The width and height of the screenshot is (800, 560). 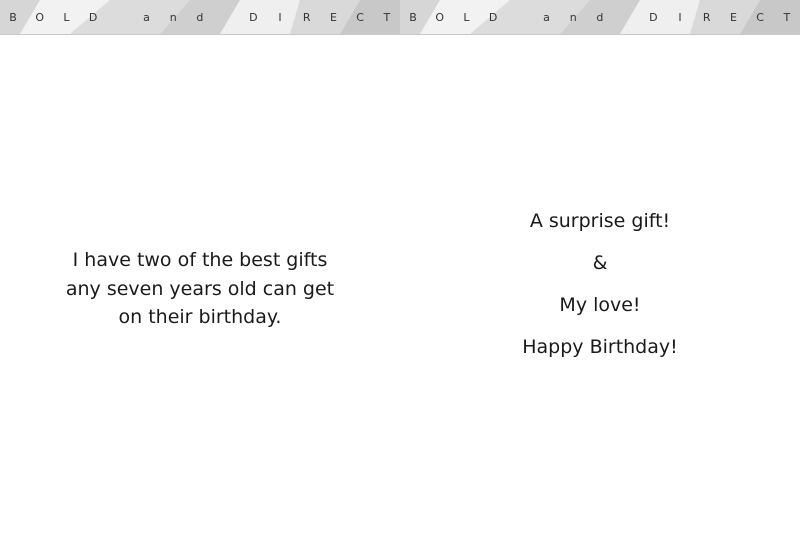 I want to click on banner-right: B O L D a n d D I R E C T, so click(x=600, y=17).